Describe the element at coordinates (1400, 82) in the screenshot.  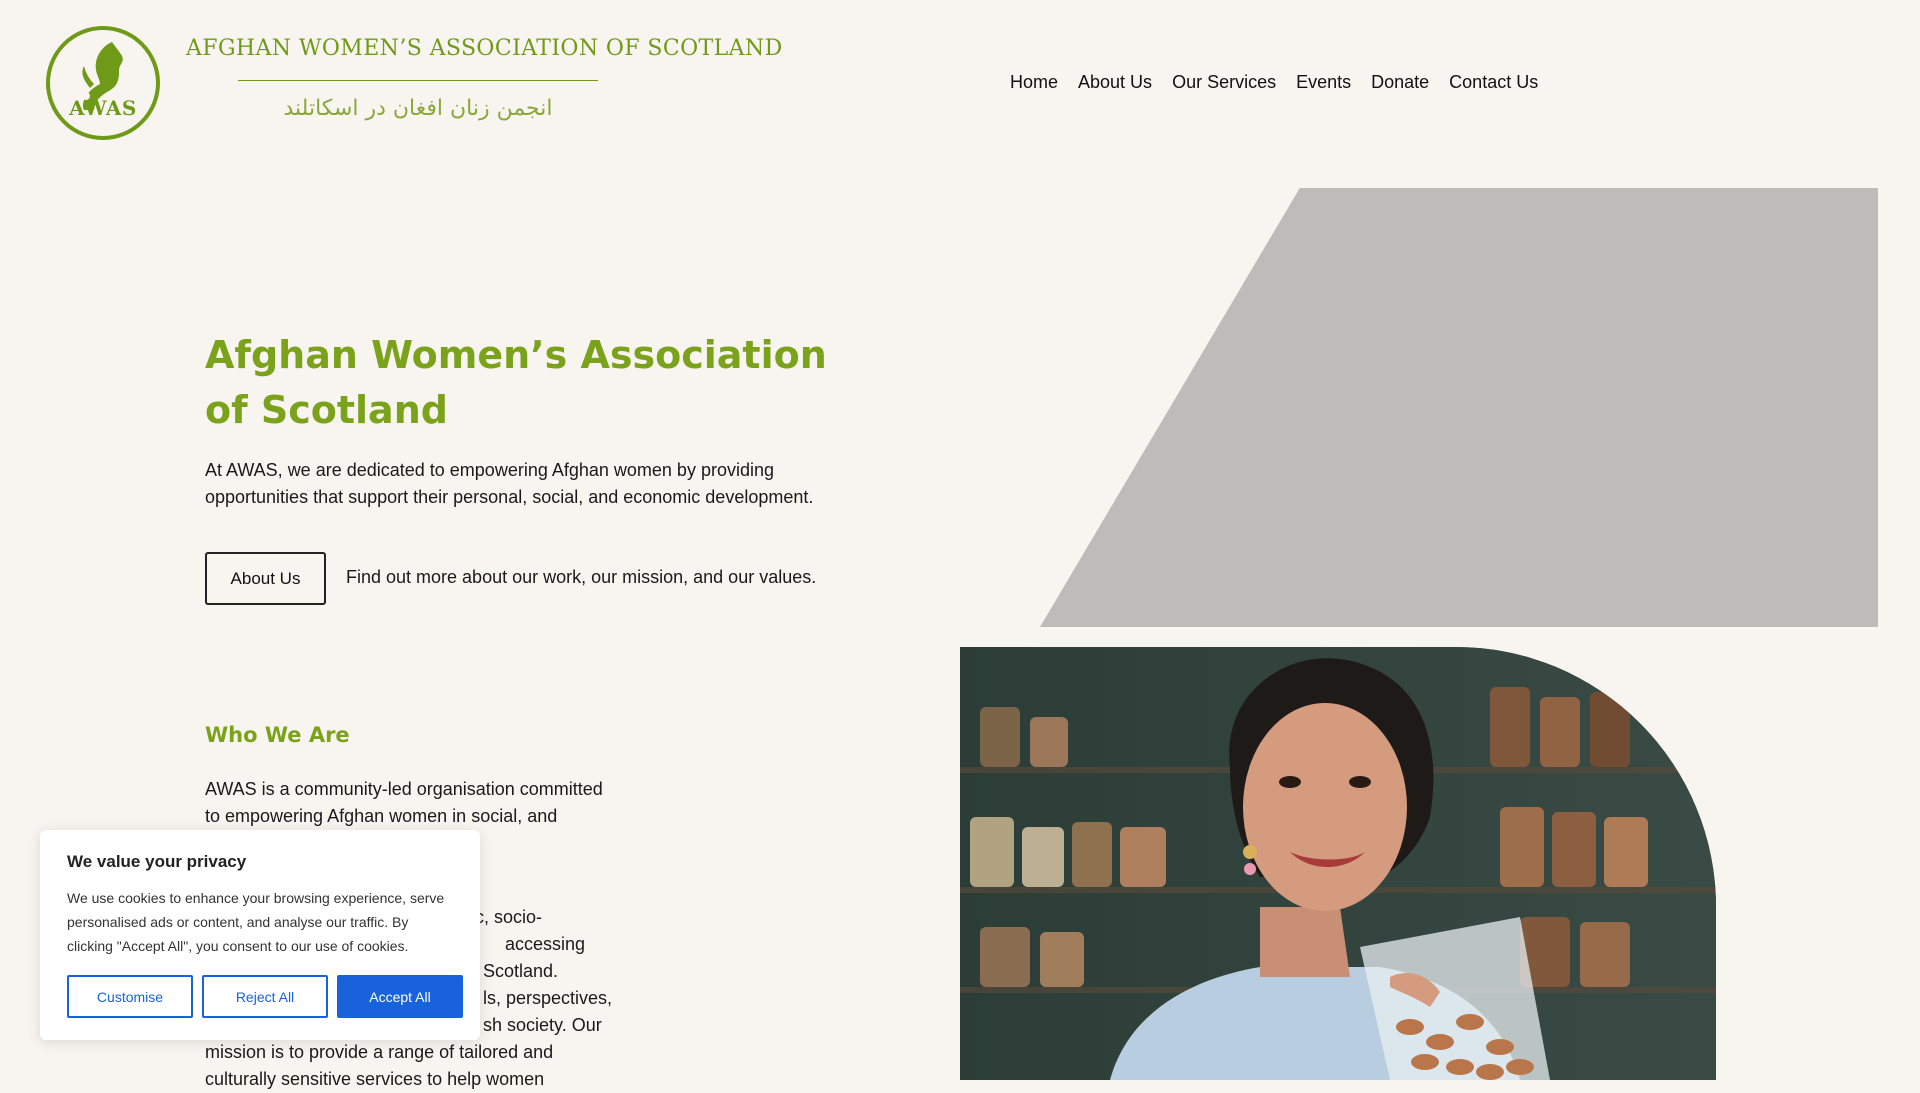
I see `nav-donate: Donate` at that location.